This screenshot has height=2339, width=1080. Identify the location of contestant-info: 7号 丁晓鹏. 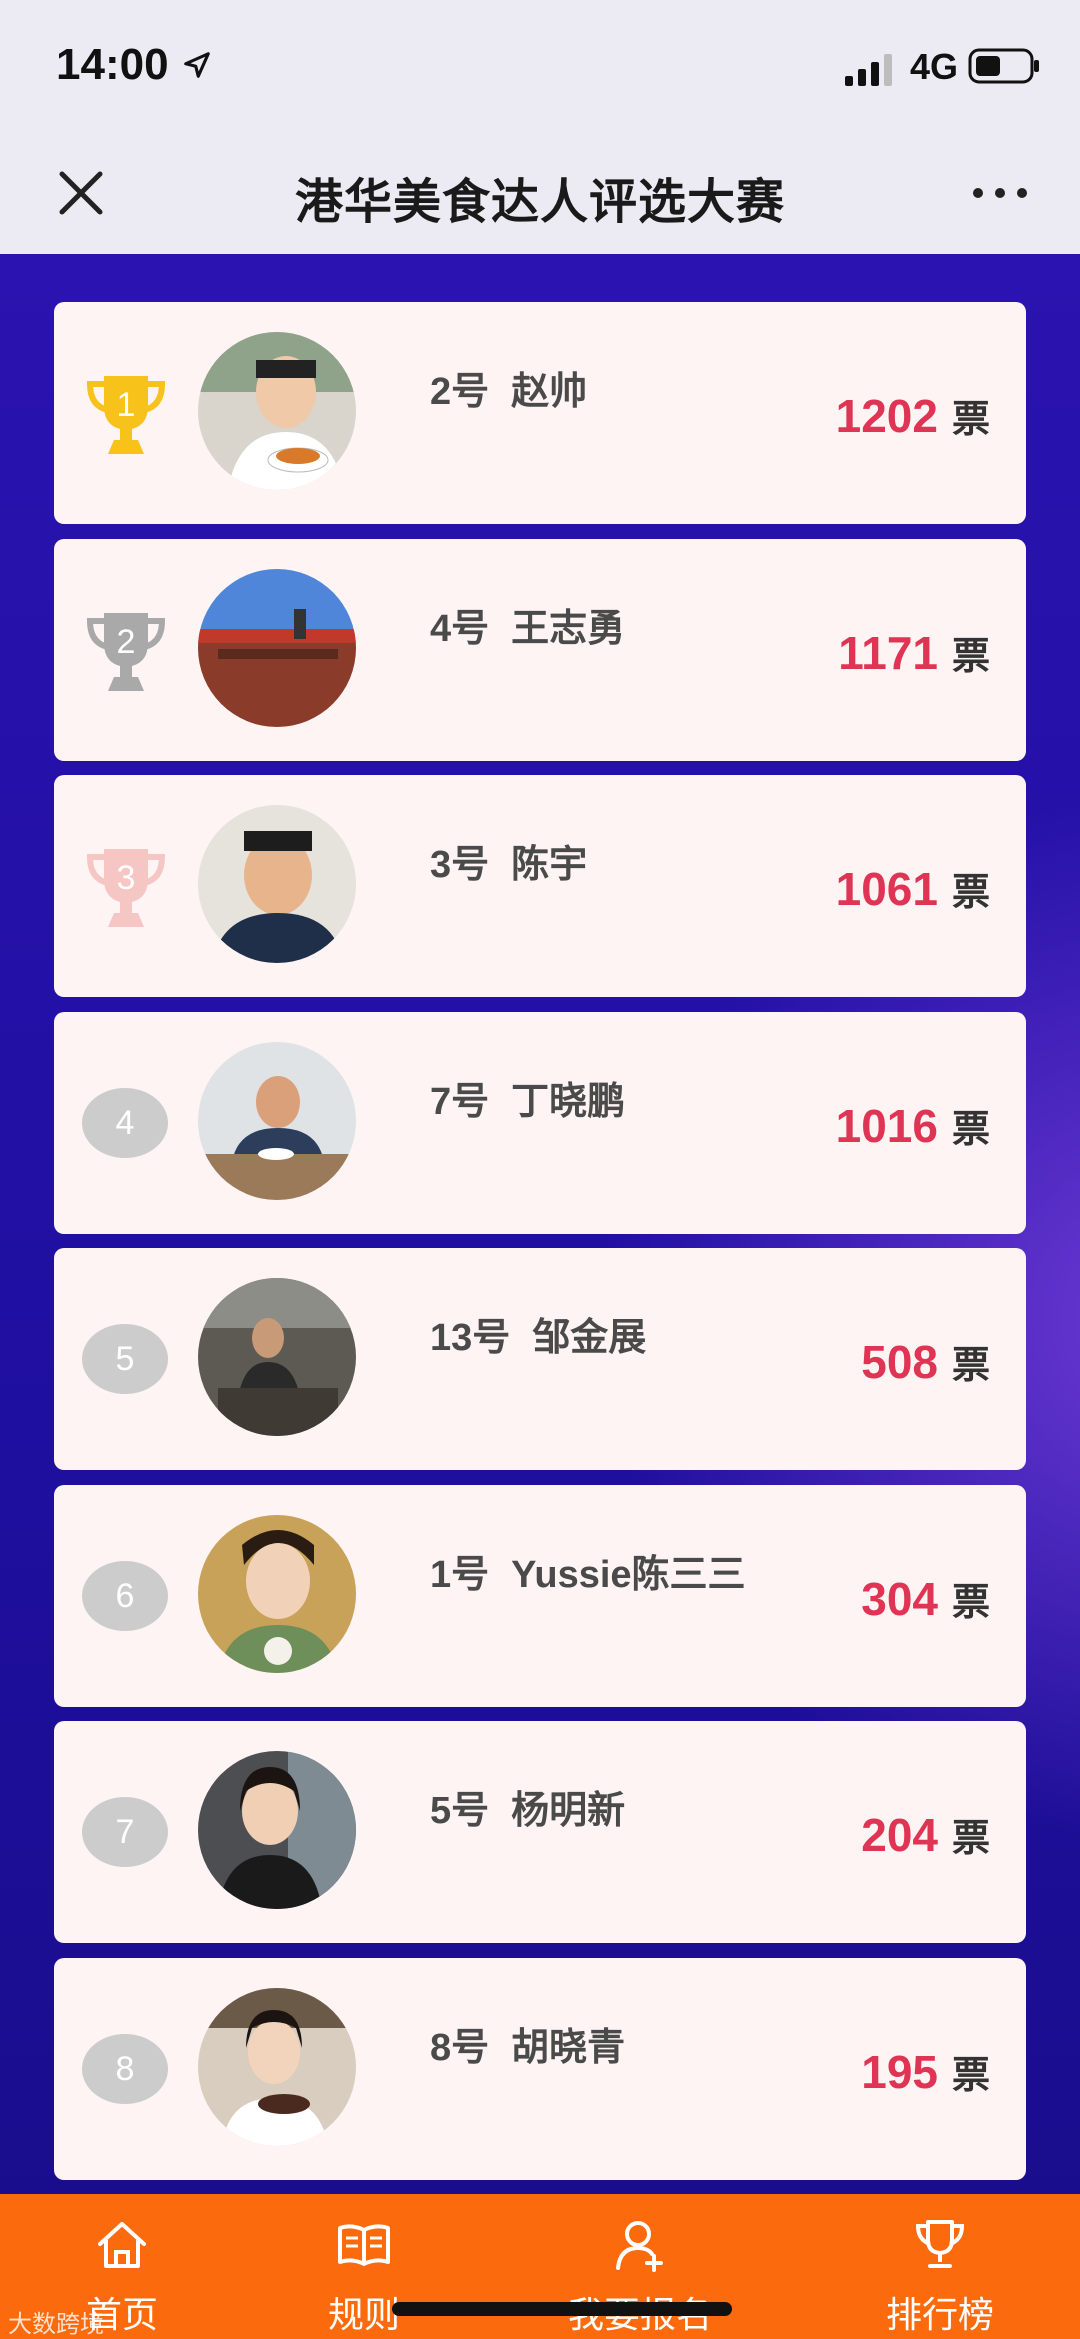
(527, 1097).